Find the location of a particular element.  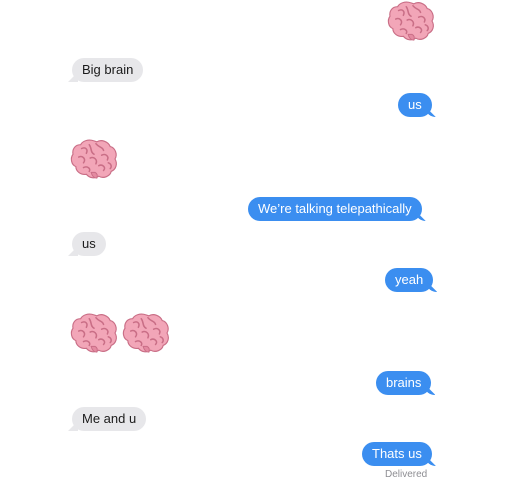

message-bubble-received: Big brain is located at coordinates (108, 70).